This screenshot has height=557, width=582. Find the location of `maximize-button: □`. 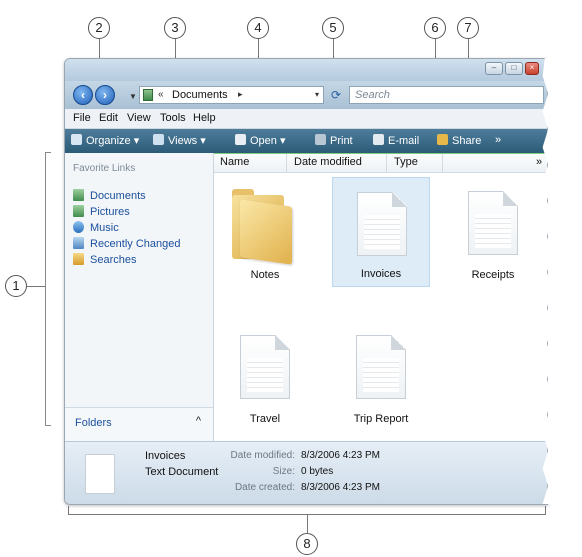

maximize-button: □ is located at coordinates (514, 68).